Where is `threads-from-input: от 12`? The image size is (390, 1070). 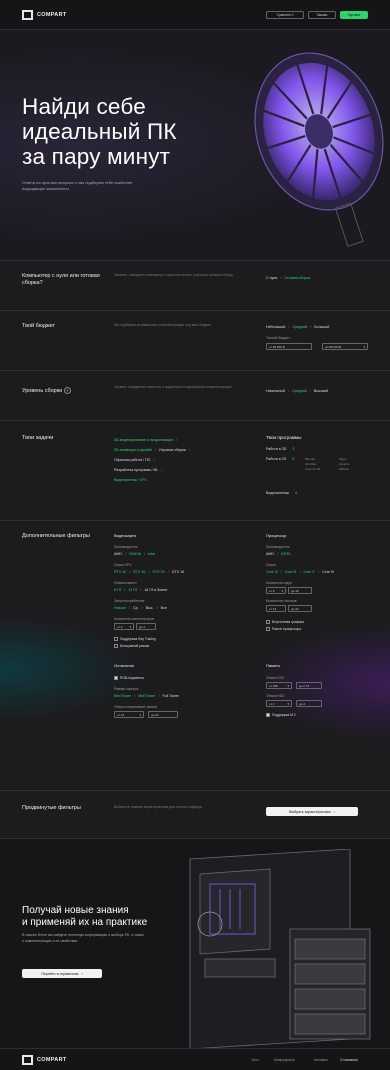 threads-from-input: от 12 is located at coordinates (276, 608).